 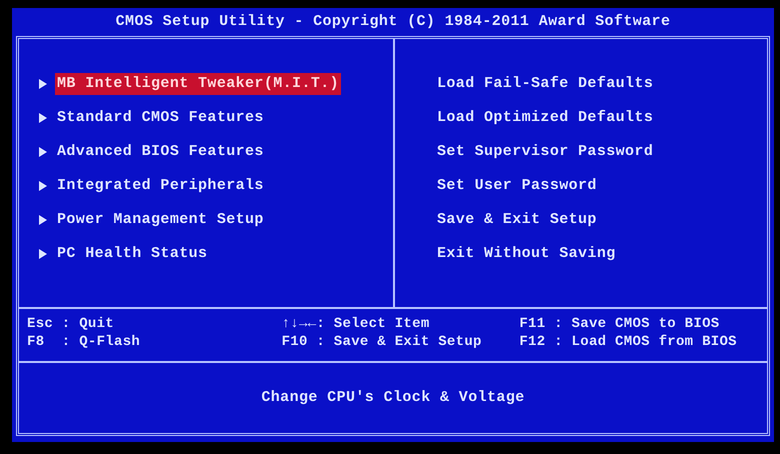 I want to click on menu-item: PC Health Status, so click(x=132, y=254).